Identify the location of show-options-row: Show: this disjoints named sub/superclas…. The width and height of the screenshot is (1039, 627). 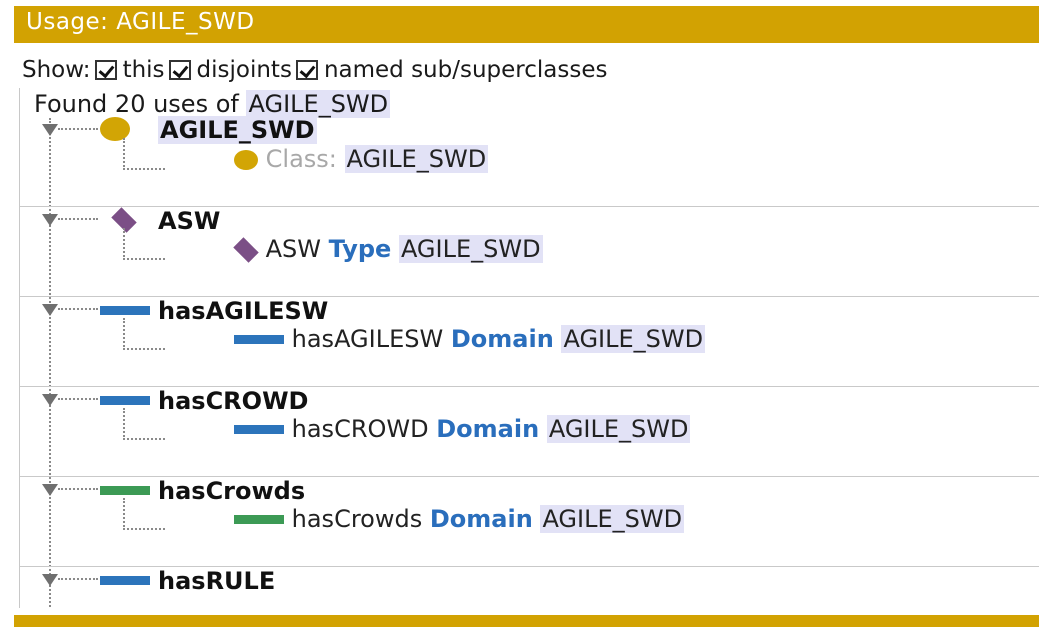
(314, 70).